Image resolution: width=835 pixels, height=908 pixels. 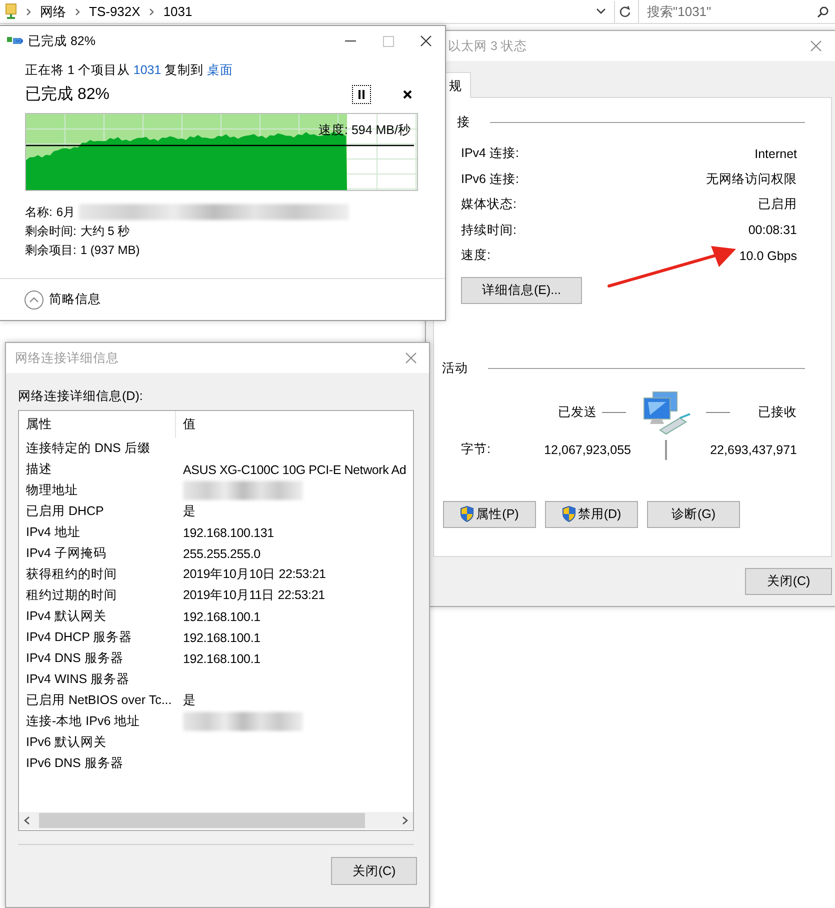 What do you see at coordinates (50, 250) in the screenshot?
I see `detail-label: 剩余项目:` at bounding box center [50, 250].